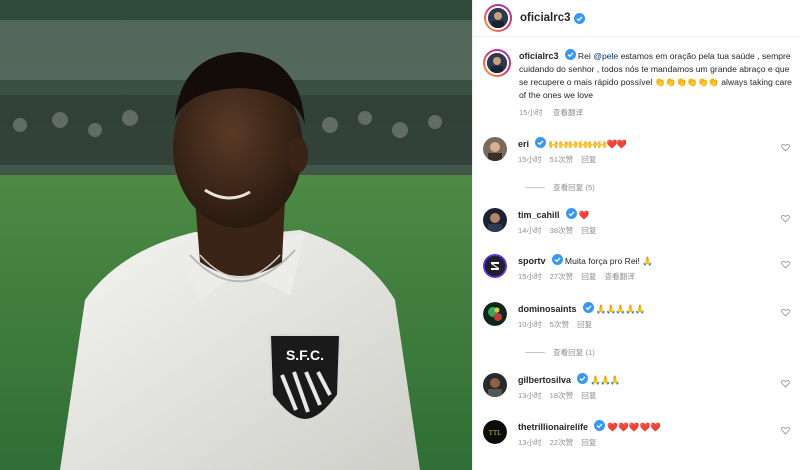  I want to click on comment-text: ❤️, so click(584, 215).